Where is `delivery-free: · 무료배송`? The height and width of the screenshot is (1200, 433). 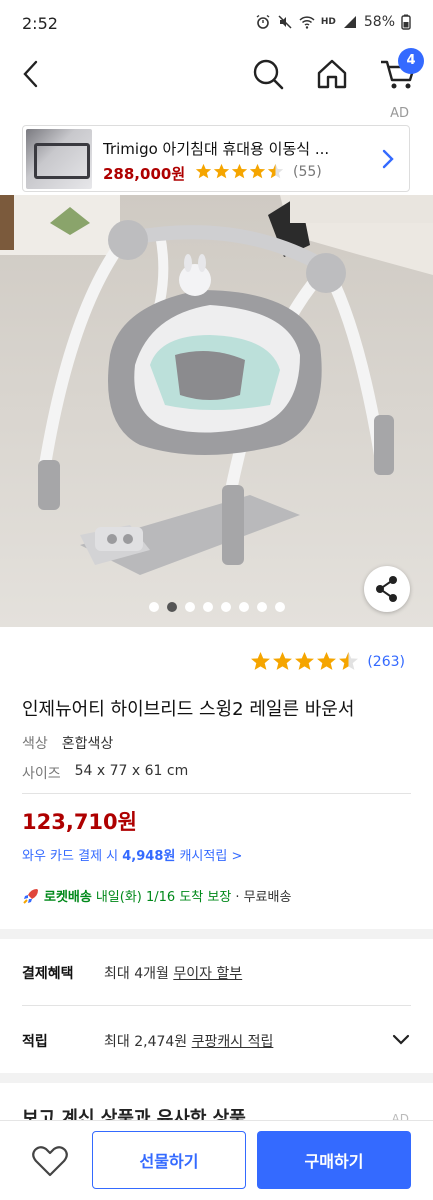
delivery-free: · 무료배송 is located at coordinates (263, 897).